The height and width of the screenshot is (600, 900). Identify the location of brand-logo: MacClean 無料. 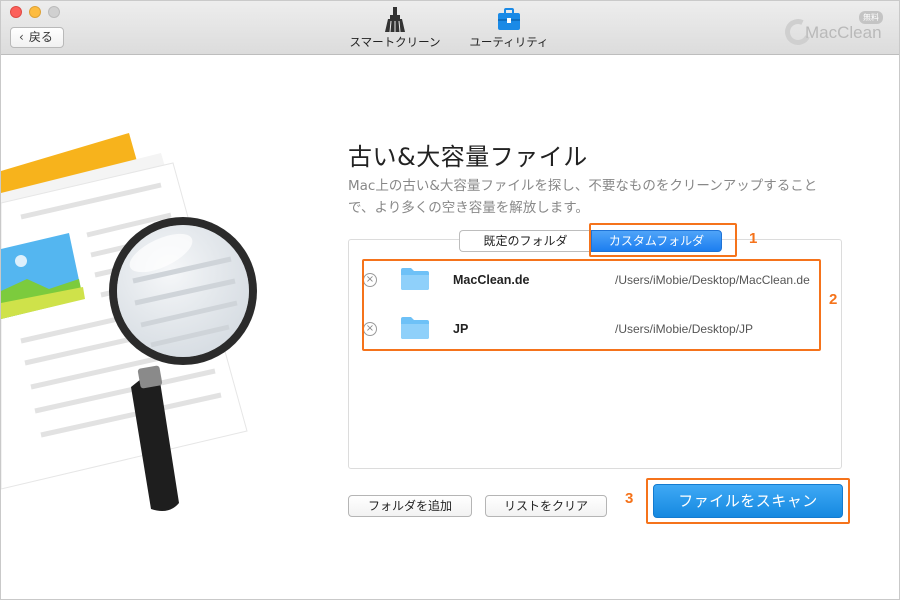
(833, 30).